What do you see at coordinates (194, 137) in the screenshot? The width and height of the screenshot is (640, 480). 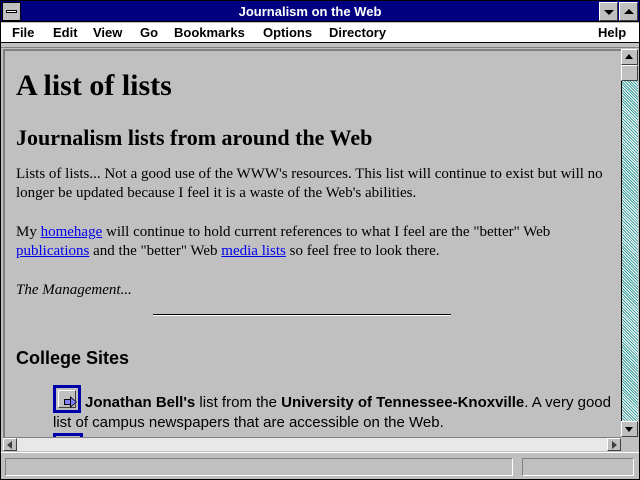 I see `page-subtitle: Journalism lists from around the Web` at bounding box center [194, 137].